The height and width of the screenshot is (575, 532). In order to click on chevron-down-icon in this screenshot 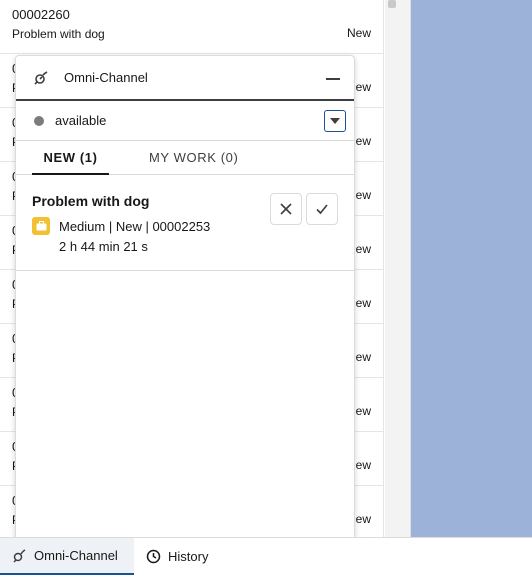, I will do `click(335, 120)`.